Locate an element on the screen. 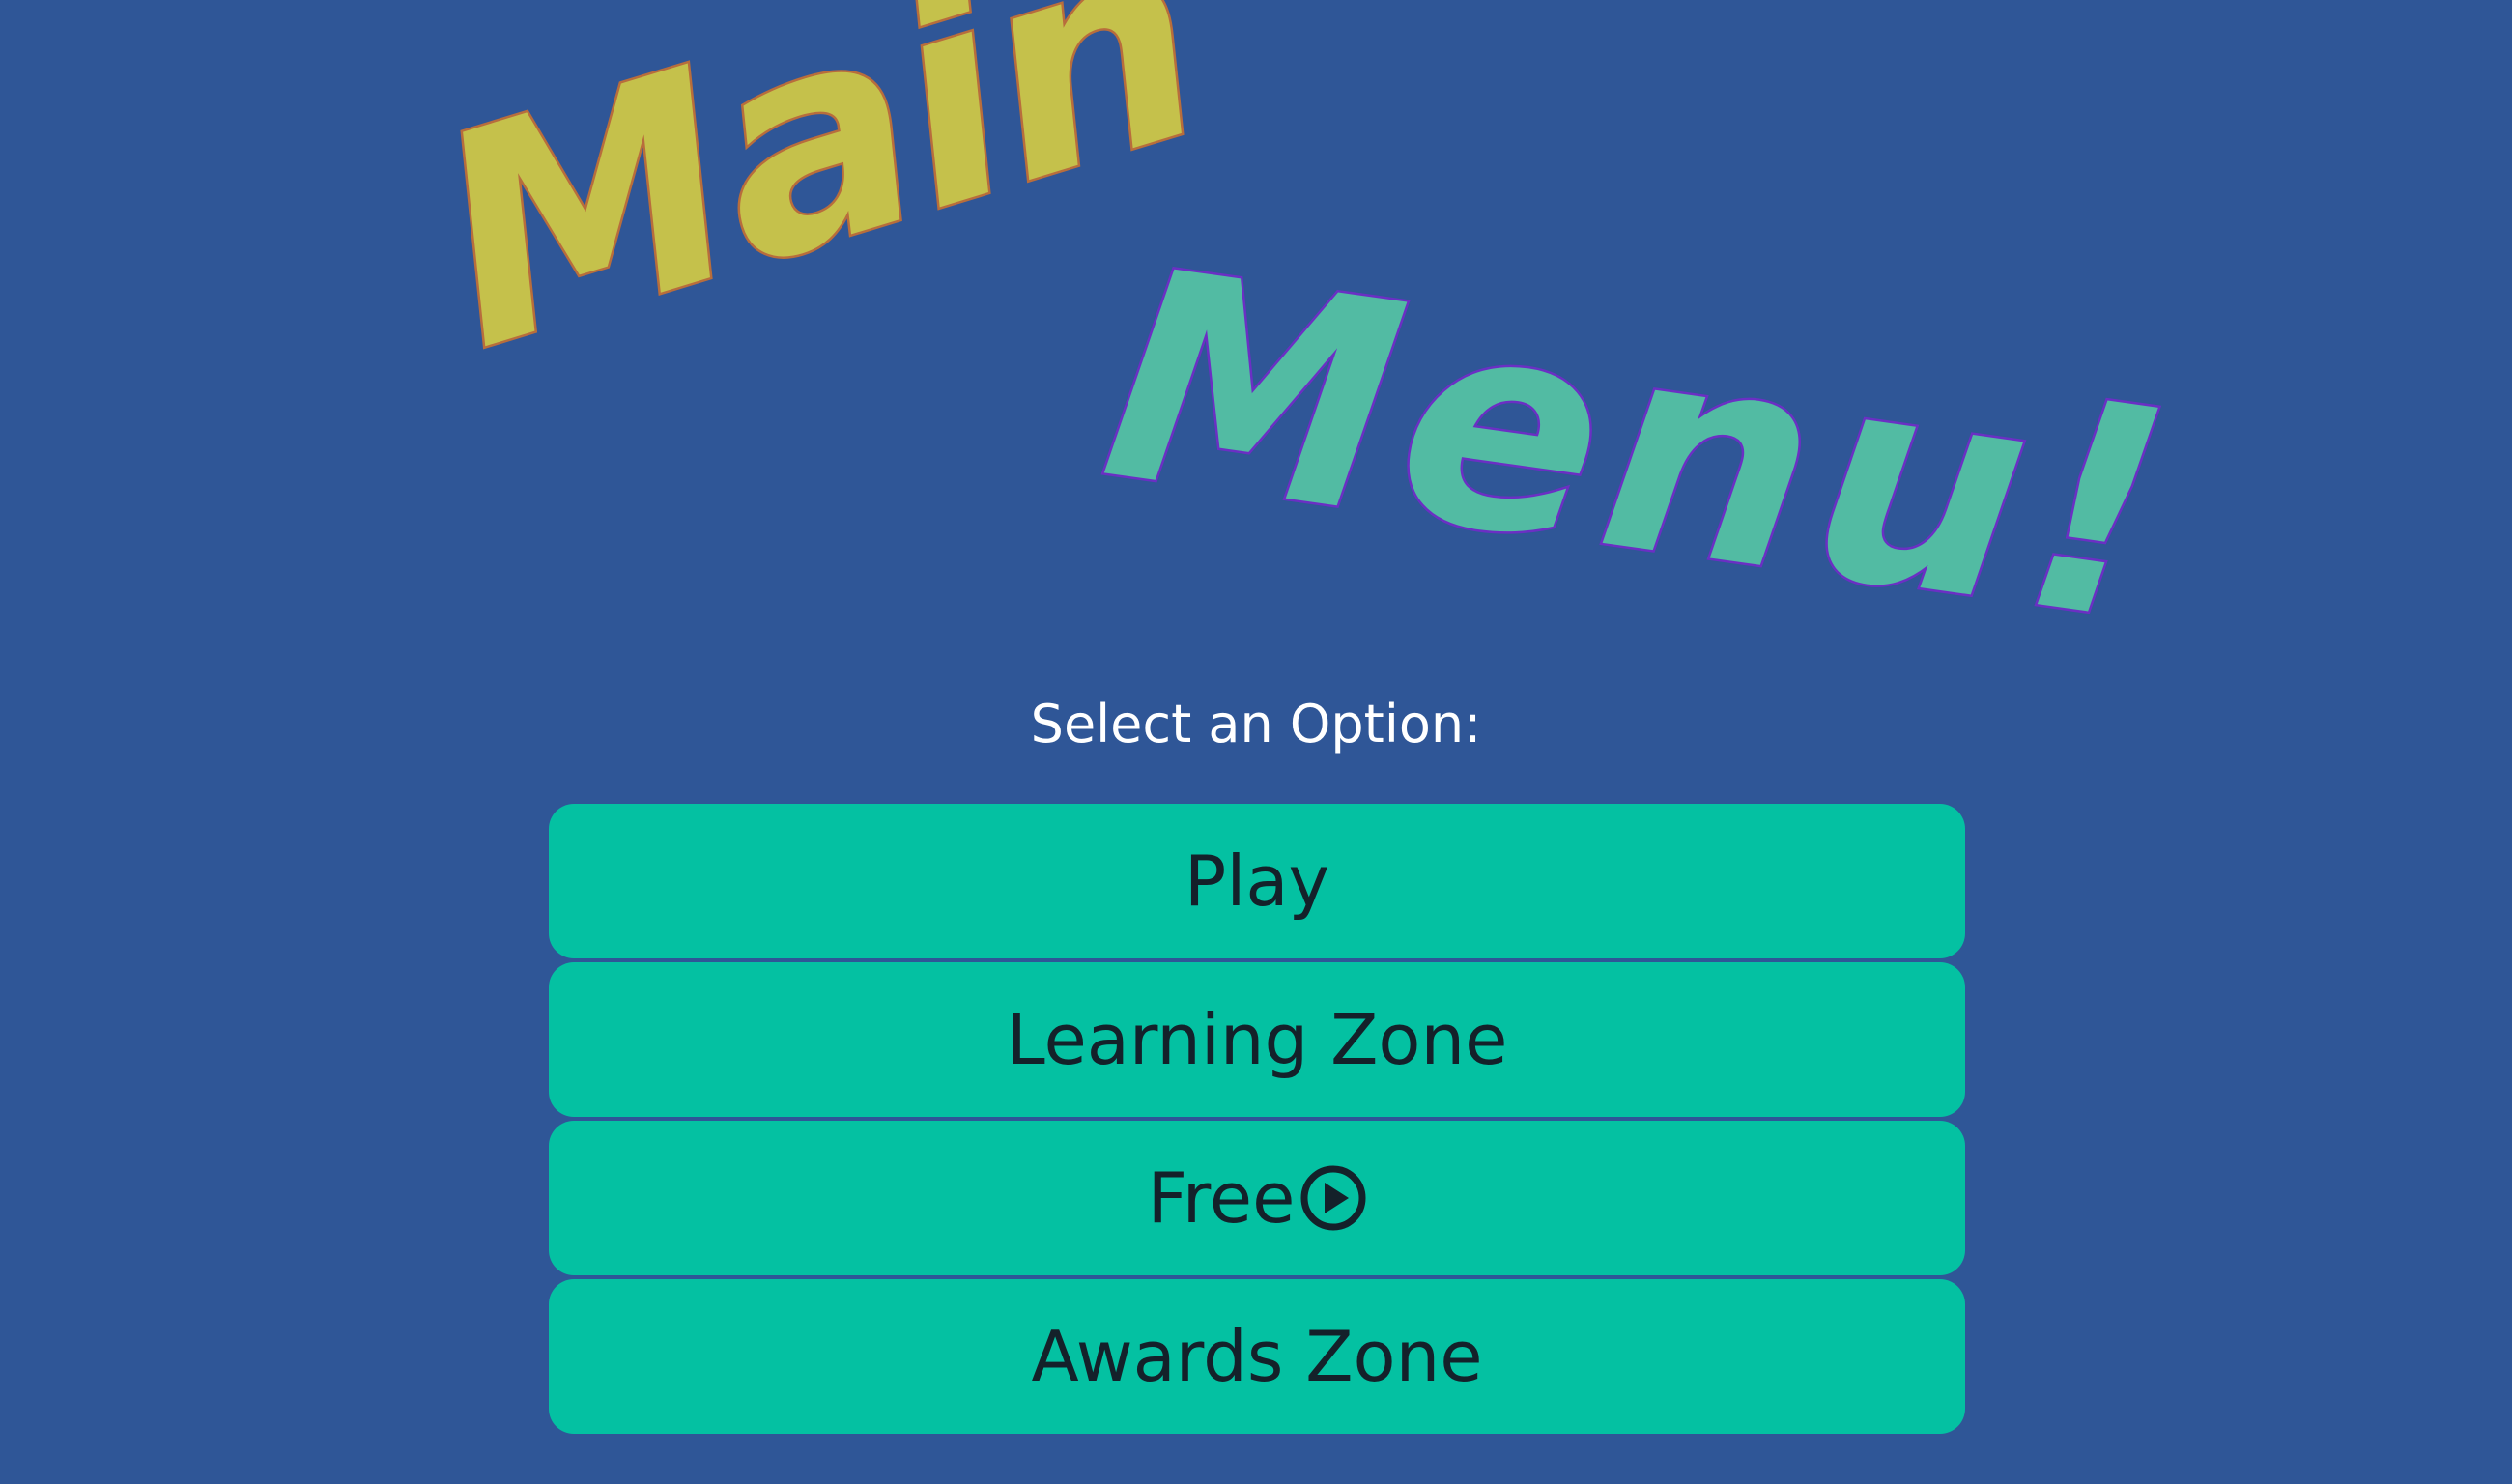  awards-zone-button: Awards Zone is located at coordinates (1257, 1357).